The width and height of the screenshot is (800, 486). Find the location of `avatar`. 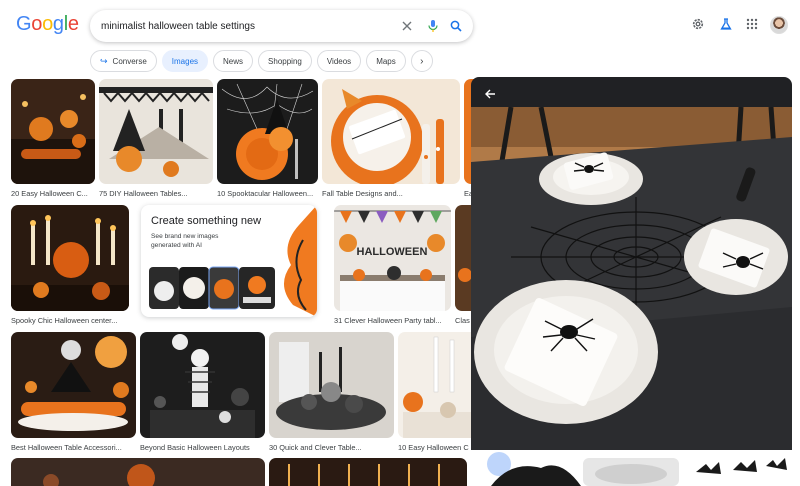

avatar is located at coordinates (779, 25).